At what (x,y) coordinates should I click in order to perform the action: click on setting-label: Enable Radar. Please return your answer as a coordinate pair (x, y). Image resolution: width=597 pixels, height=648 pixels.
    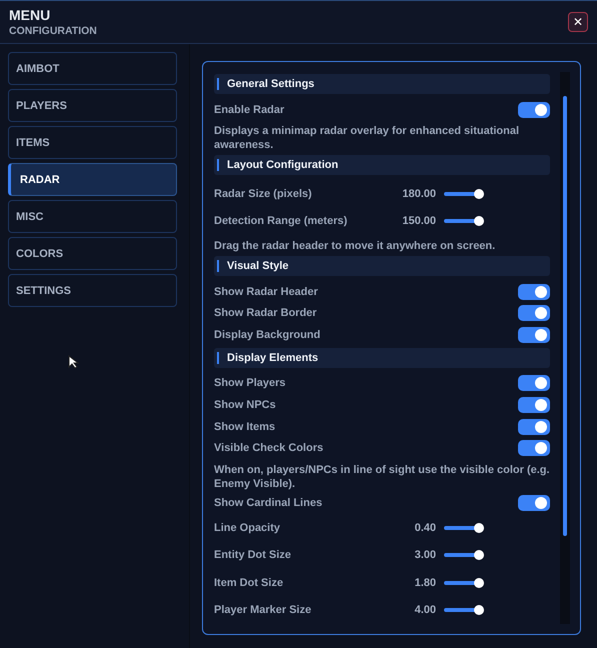
    Looking at the image, I should click on (249, 110).